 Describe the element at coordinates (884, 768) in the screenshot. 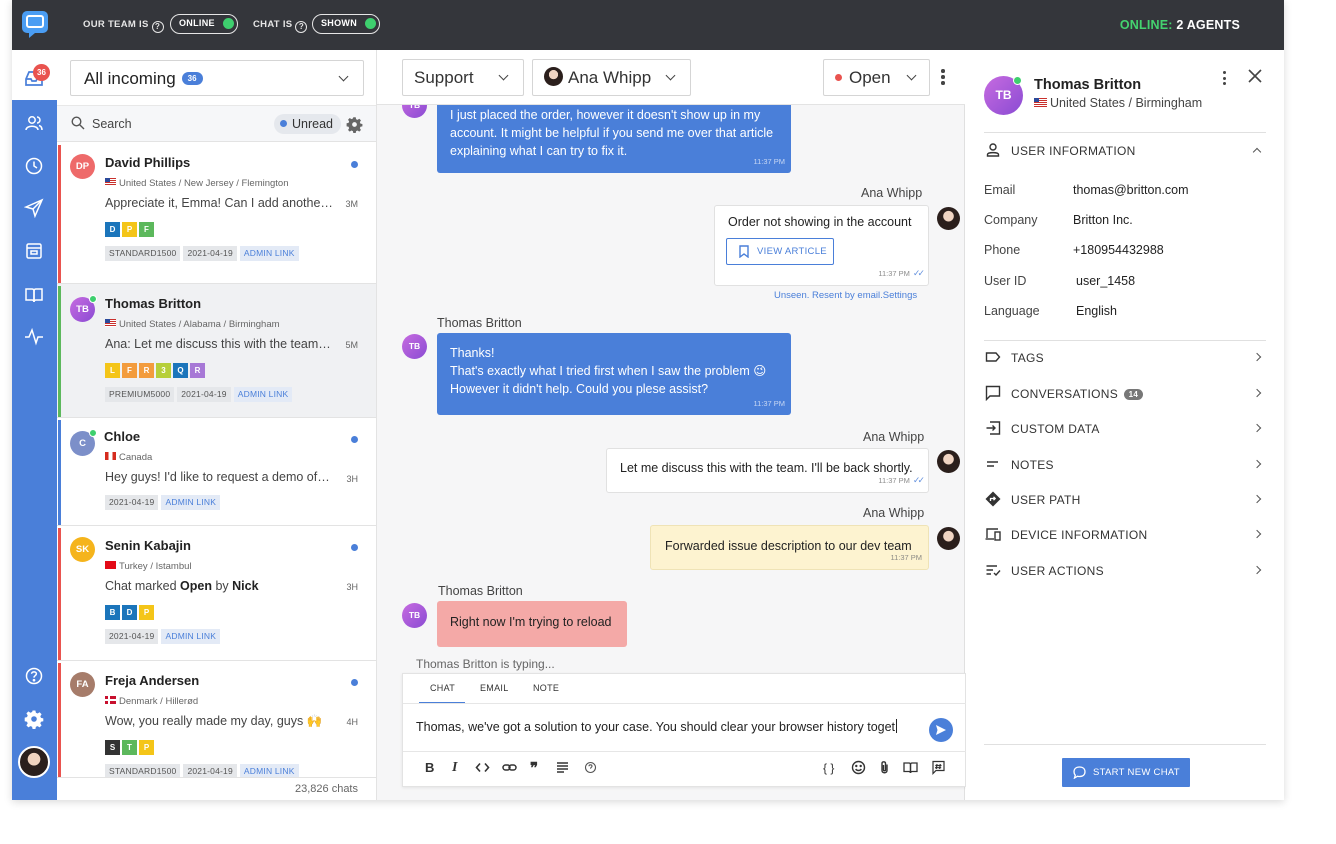

I see `attachment-icon` at that location.